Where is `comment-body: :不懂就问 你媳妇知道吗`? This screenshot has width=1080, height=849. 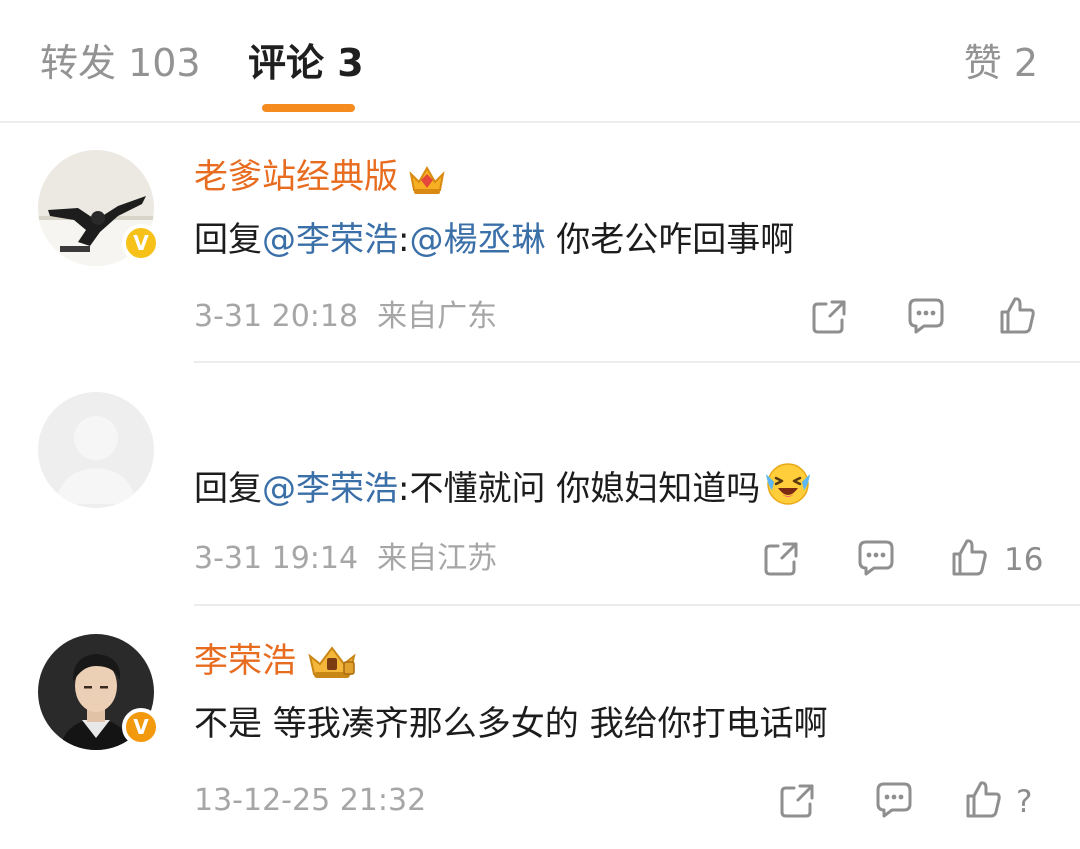 comment-body: :不懂就问 你媳妇知道吗 is located at coordinates (579, 489).